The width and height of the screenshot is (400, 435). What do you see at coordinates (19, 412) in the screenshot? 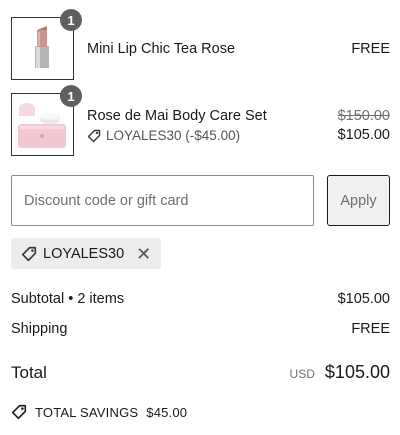
I see `savings-tag-icon` at bounding box center [19, 412].